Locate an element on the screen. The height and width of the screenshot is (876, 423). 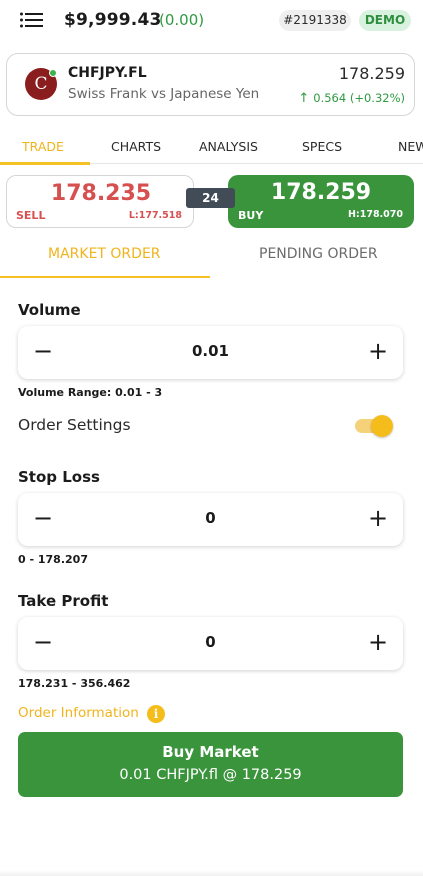
info-icon: i is located at coordinates (156, 714).